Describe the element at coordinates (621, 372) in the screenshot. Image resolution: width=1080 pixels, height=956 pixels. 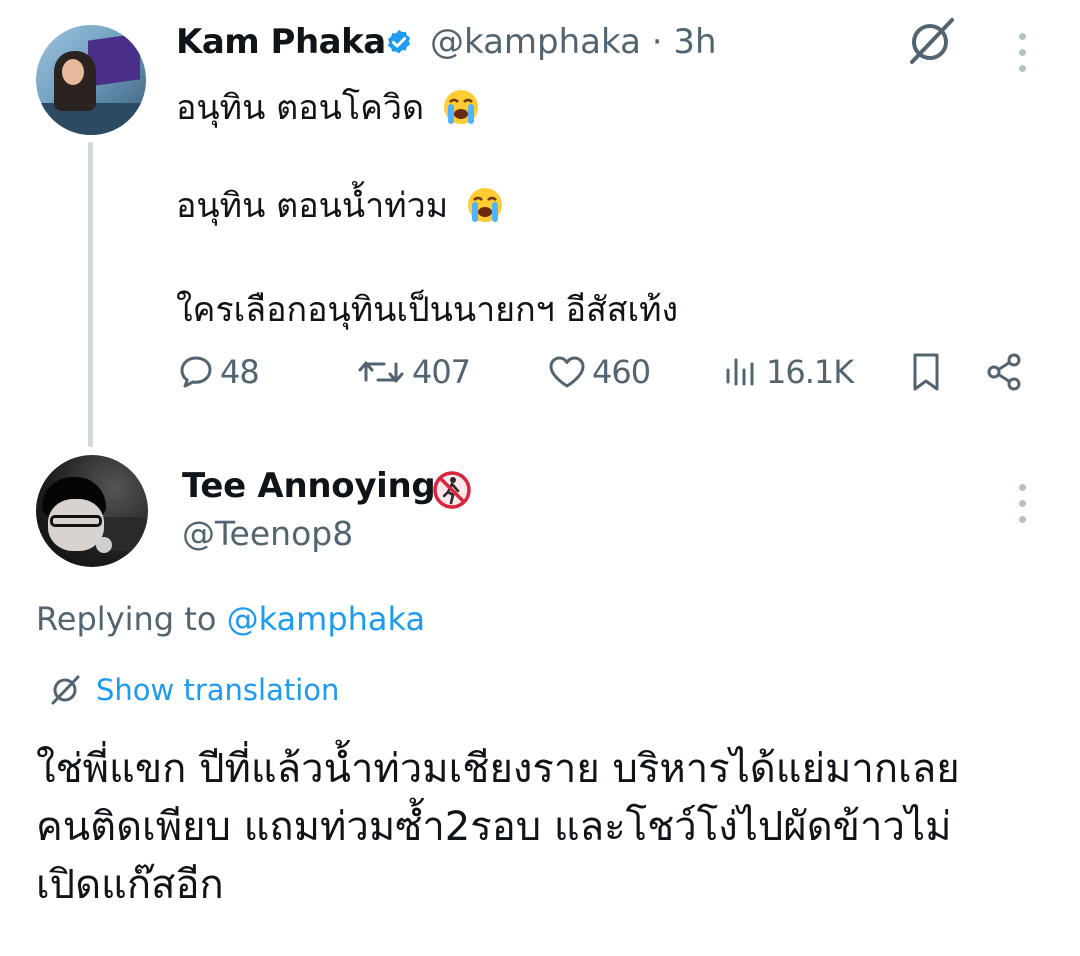
I see `like-count: 460` at that location.